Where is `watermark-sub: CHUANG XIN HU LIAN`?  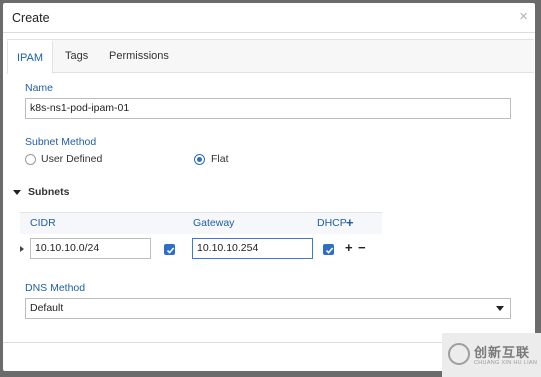
watermark-sub: CHUANG XIN HU LIAN is located at coordinates (506, 363).